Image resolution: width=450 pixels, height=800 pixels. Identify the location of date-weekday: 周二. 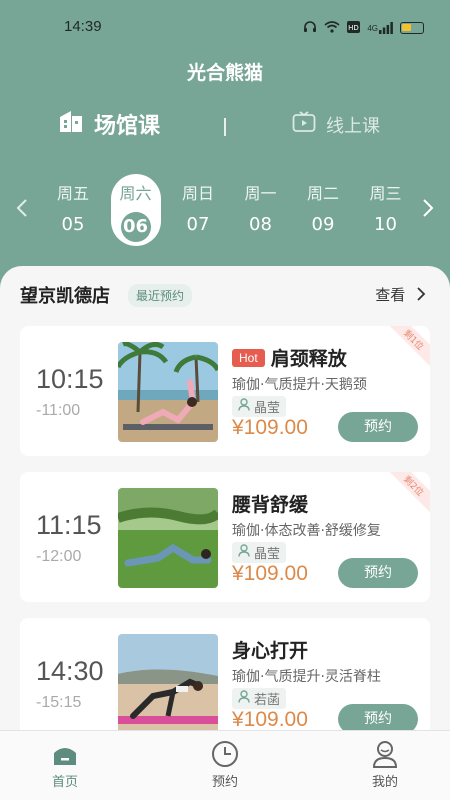
(322, 193).